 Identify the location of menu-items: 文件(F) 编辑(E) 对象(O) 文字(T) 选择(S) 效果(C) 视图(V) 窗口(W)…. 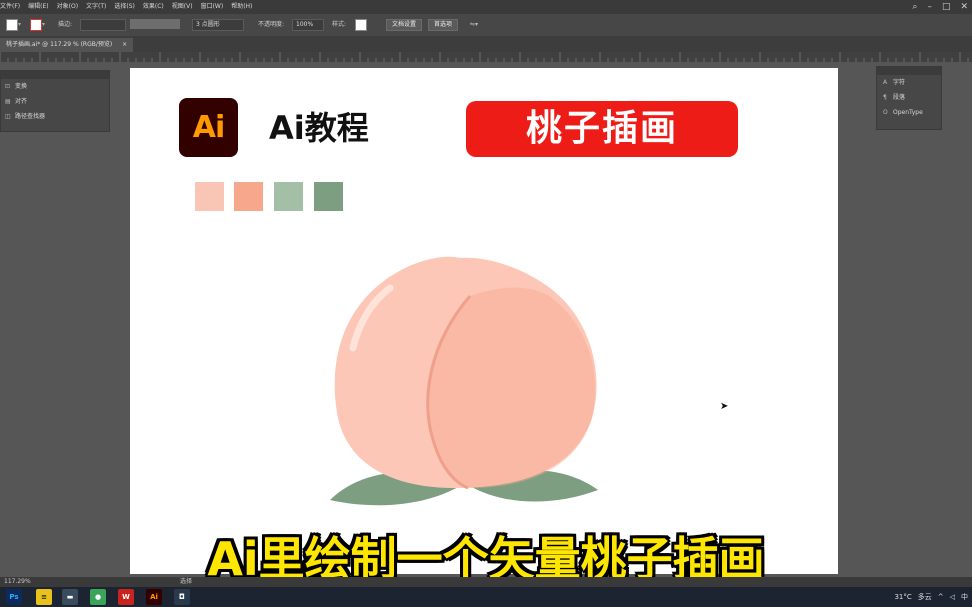
(130, 7).